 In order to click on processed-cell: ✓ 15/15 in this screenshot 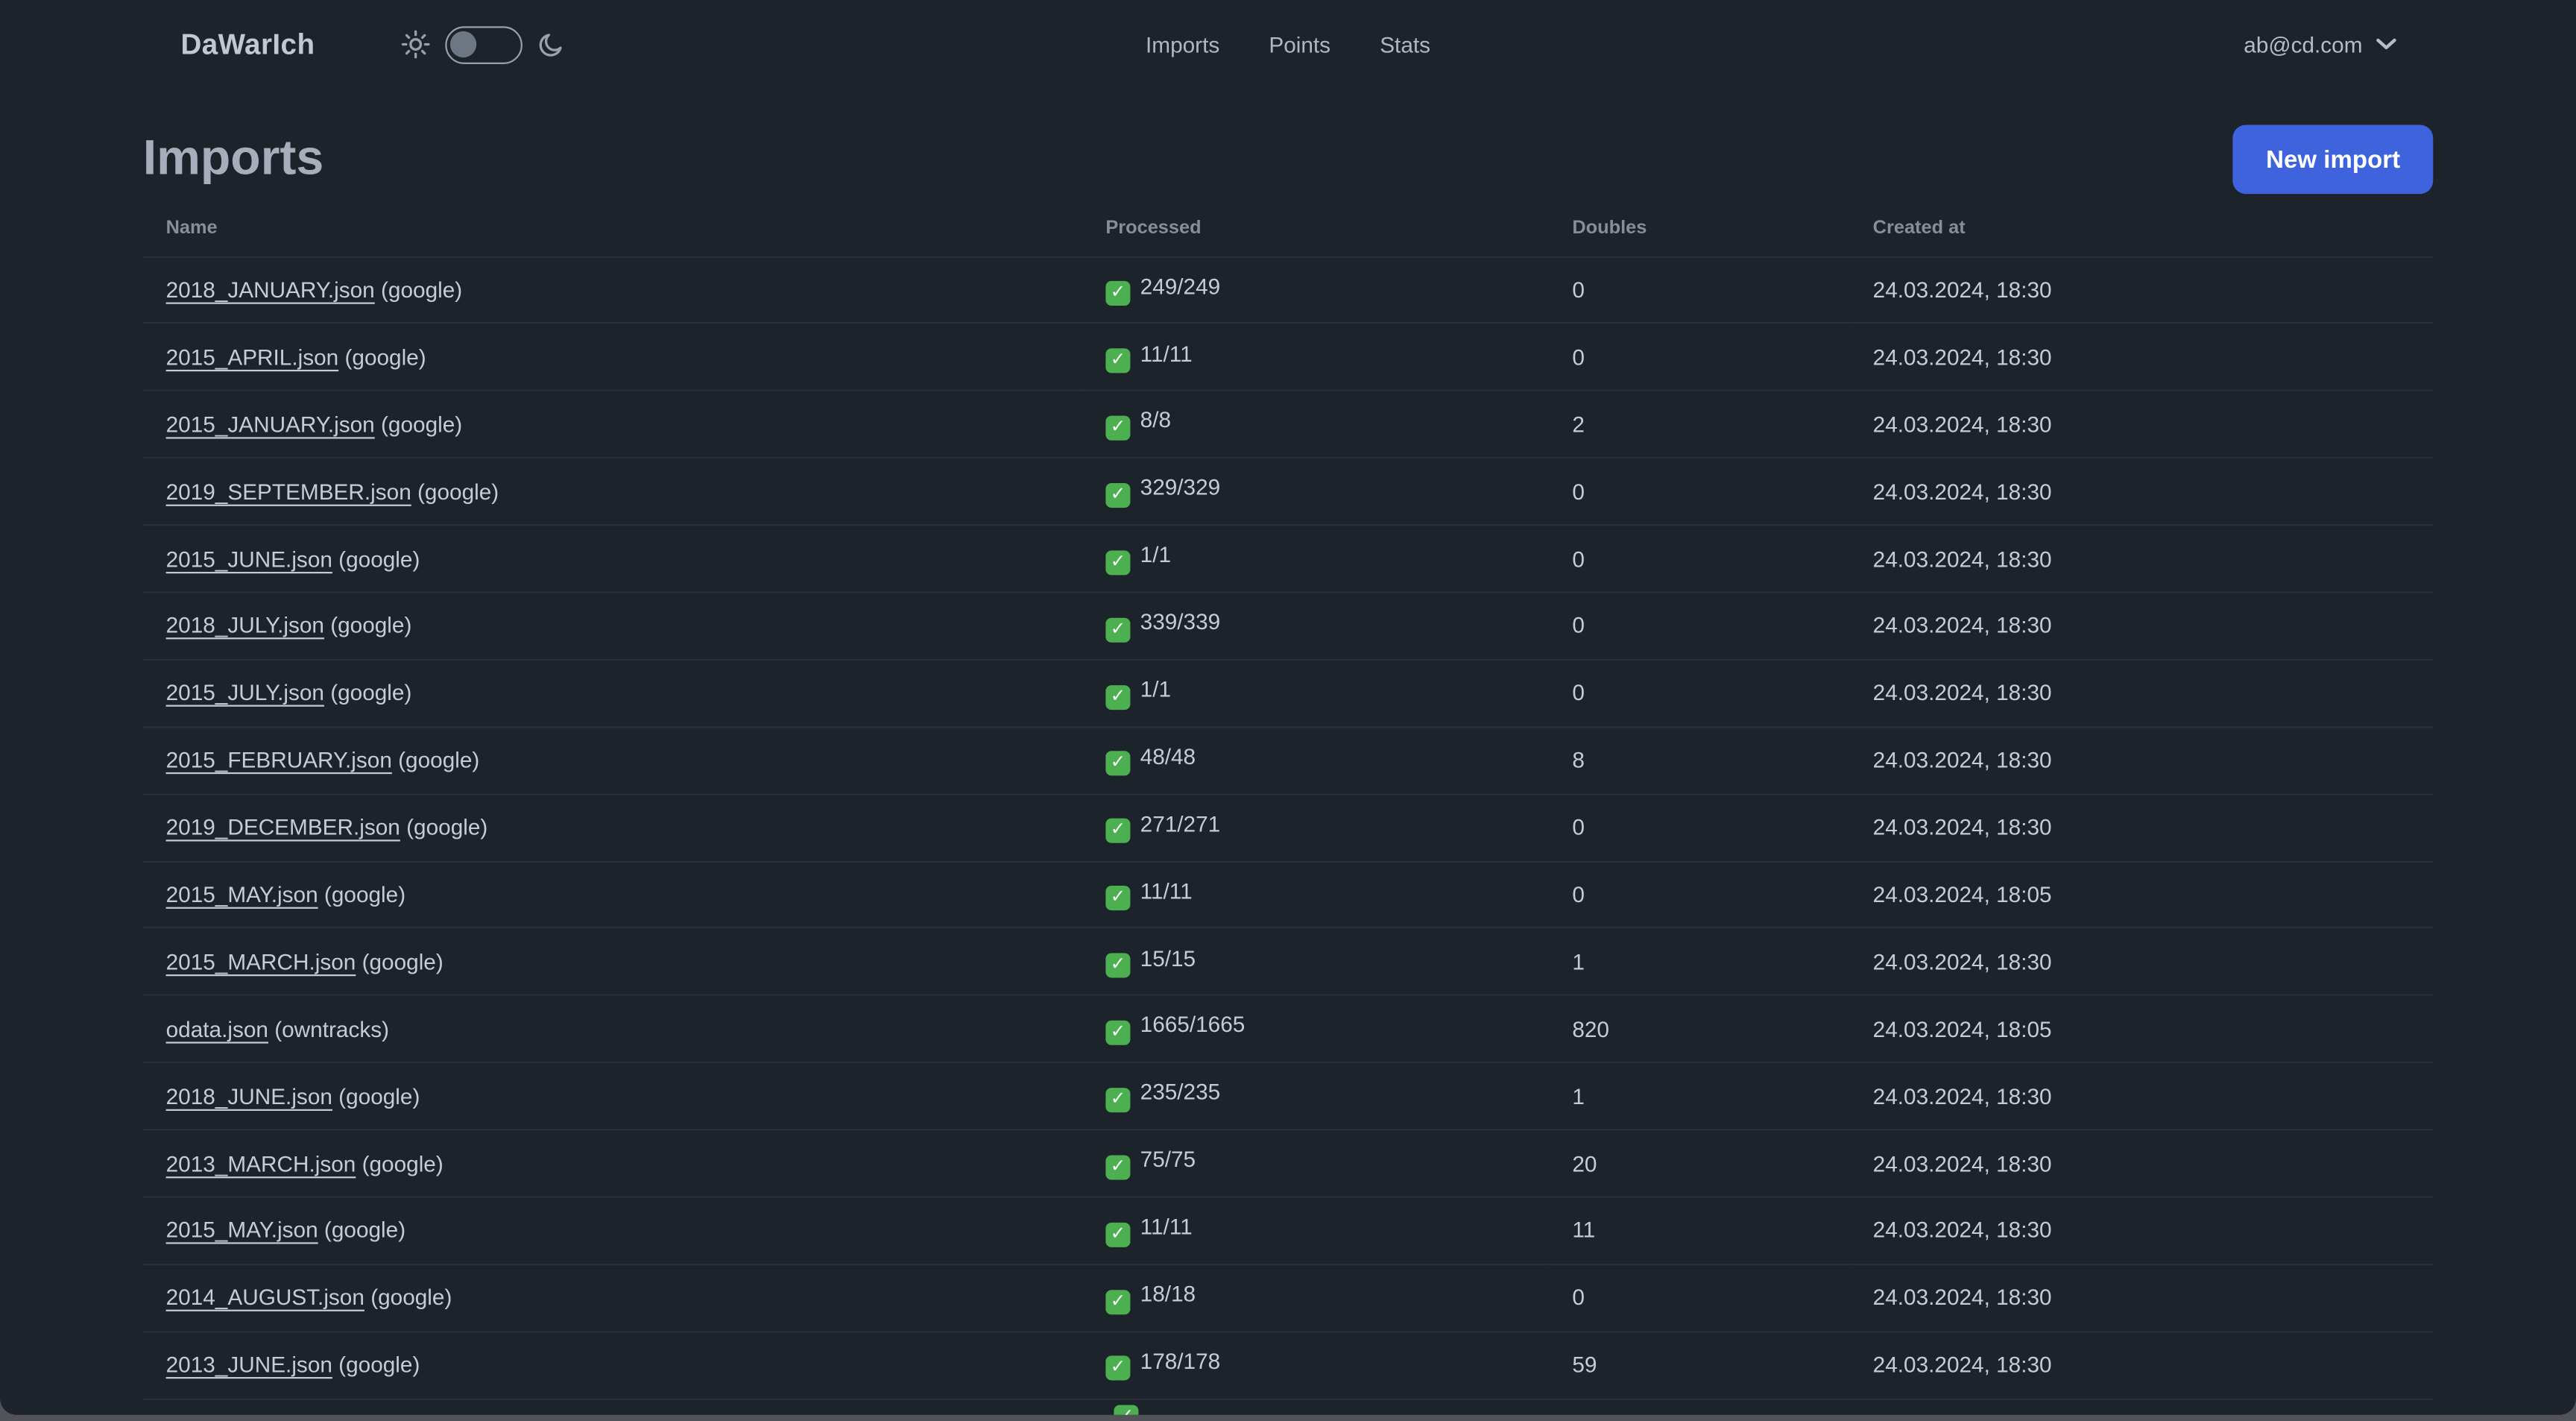, I will do `click(1316, 961)`.